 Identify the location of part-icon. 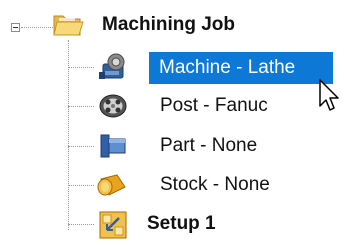
(113, 146).